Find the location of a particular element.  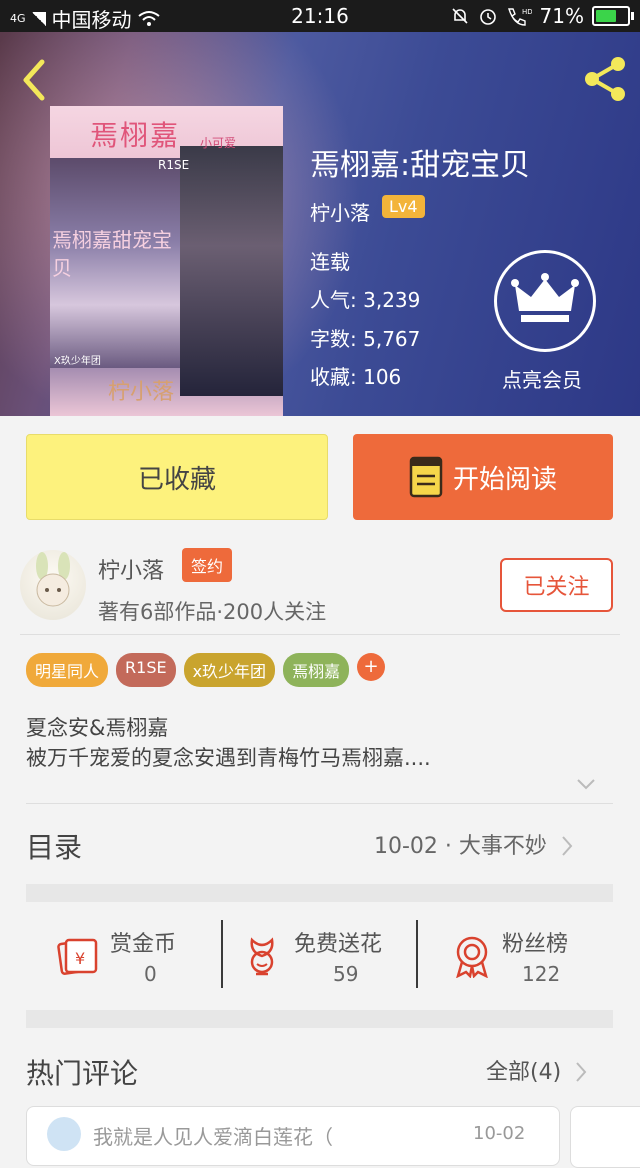

favorites-stat: 收藏: 106 is located at coordinates (355, 375).